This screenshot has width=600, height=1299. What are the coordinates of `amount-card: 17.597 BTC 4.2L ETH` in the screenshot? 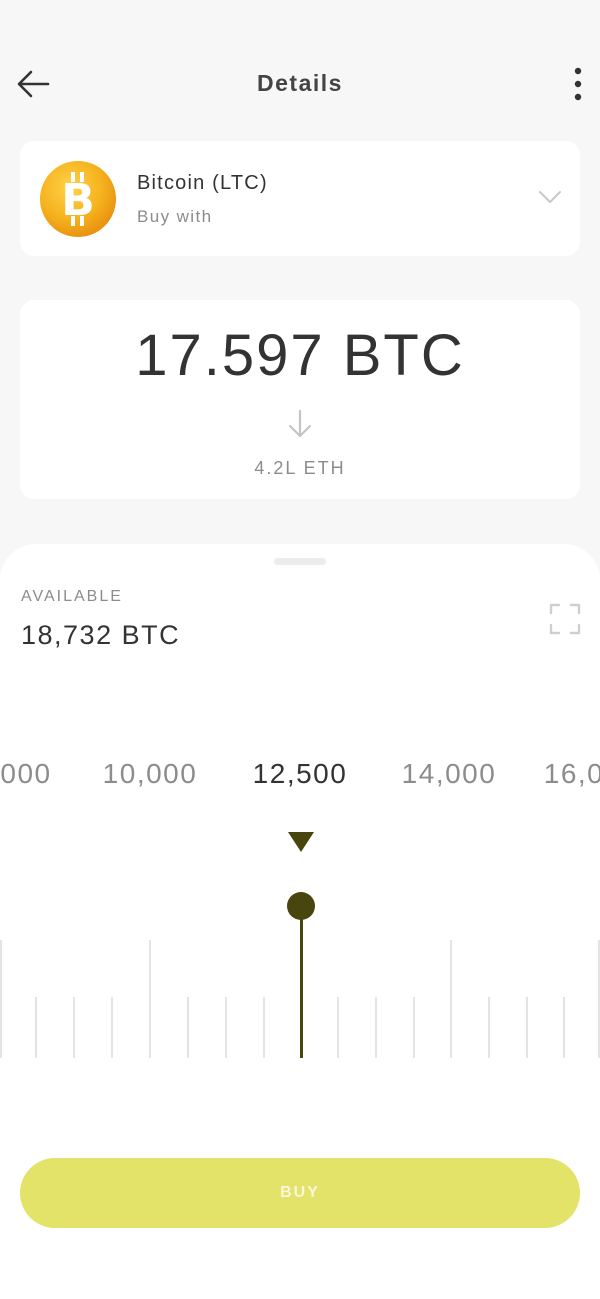 It's located at (300, 399).